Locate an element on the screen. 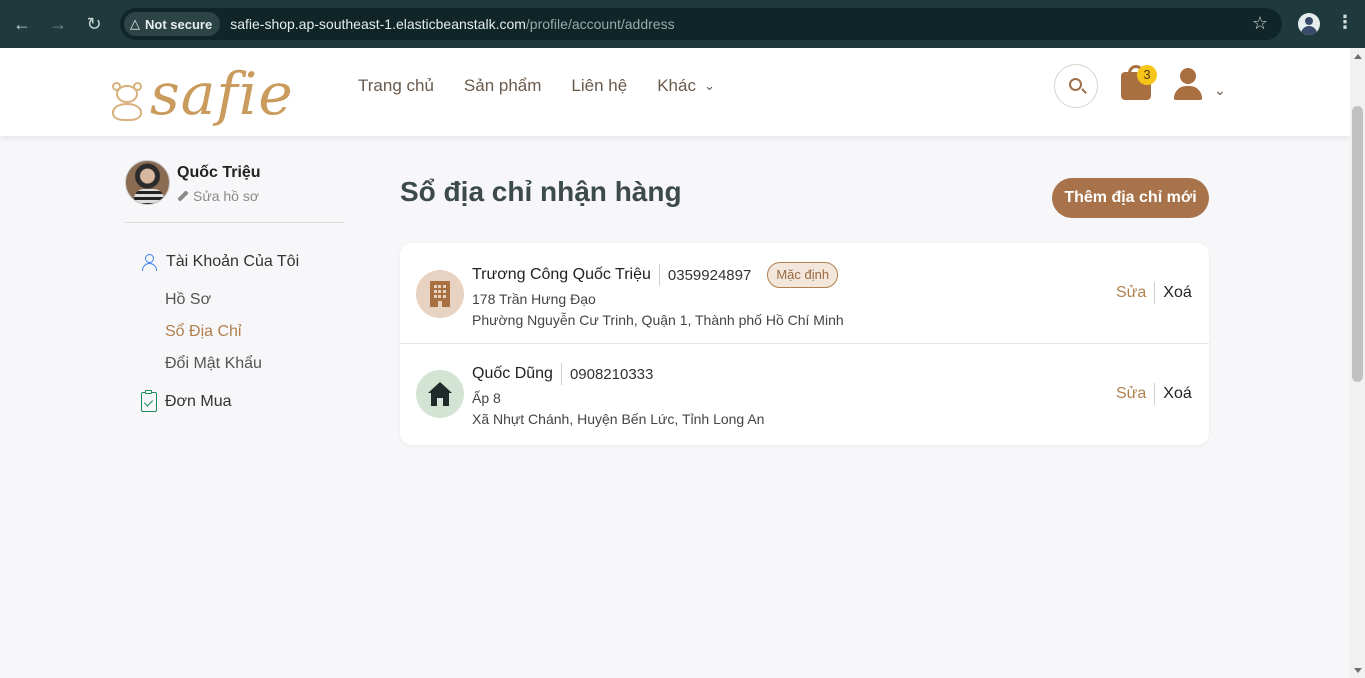 This screenshot has height=678, width=1365. nav-products: Sản phẩm is located at coordinates (503, 86).